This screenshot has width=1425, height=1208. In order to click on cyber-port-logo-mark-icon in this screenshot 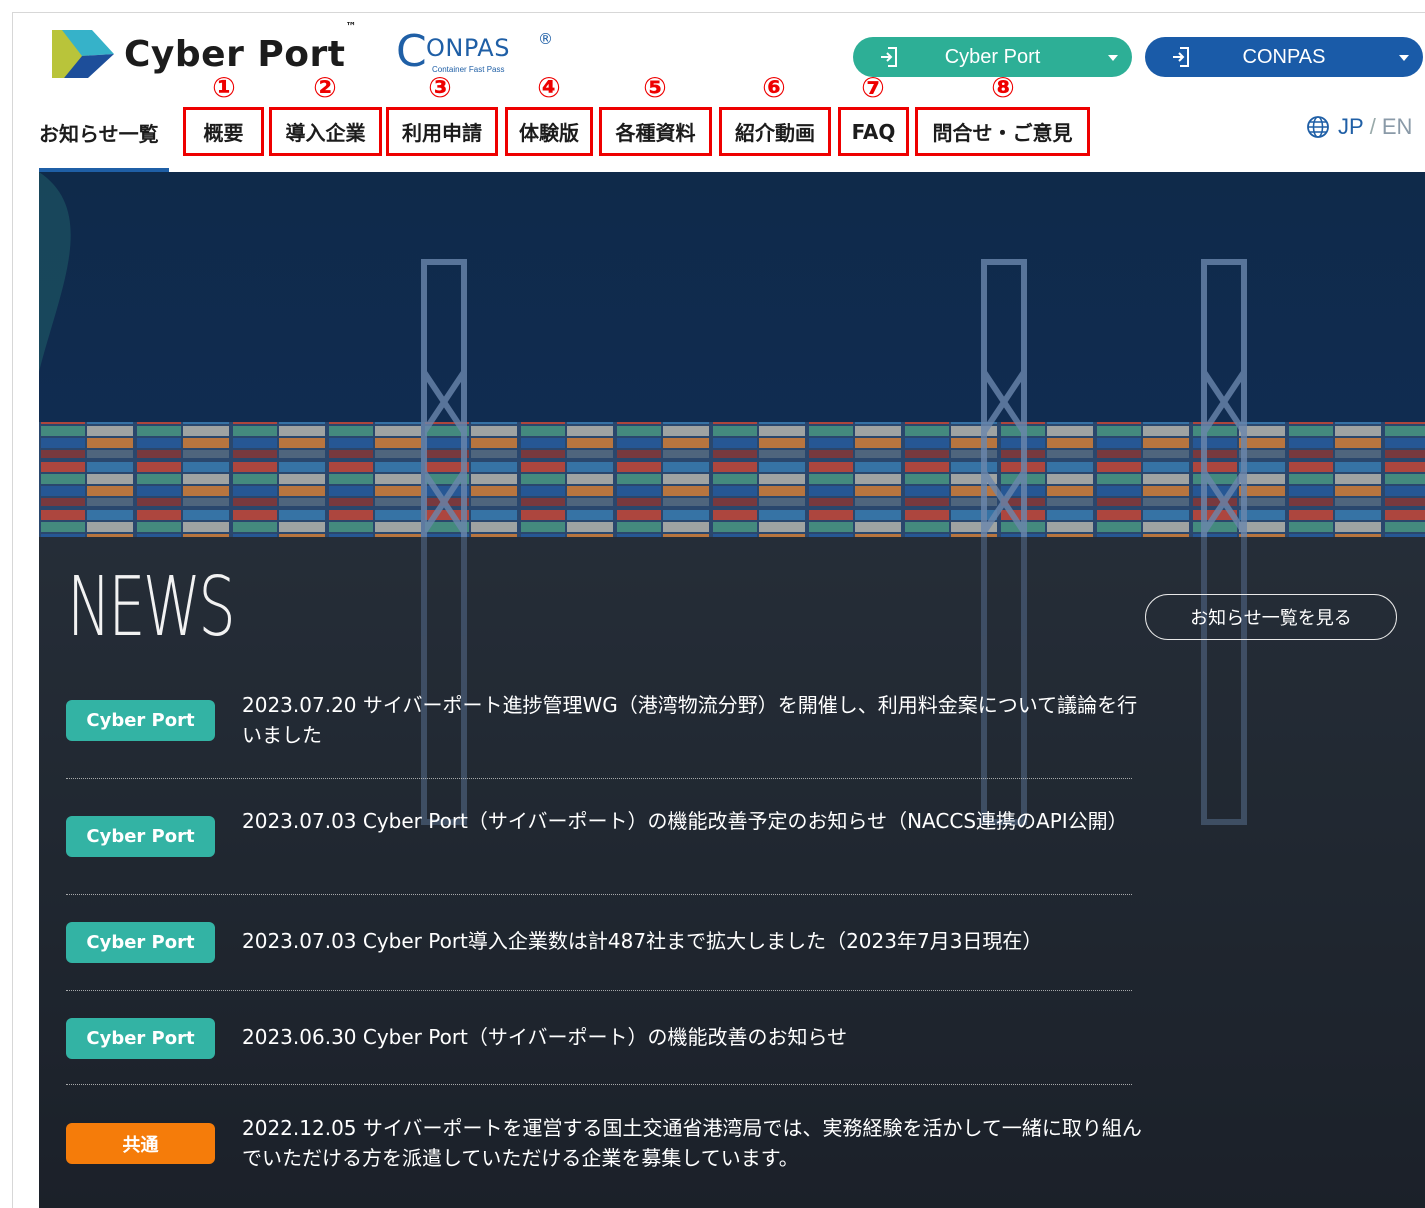, I will do `click(83, 54)`.